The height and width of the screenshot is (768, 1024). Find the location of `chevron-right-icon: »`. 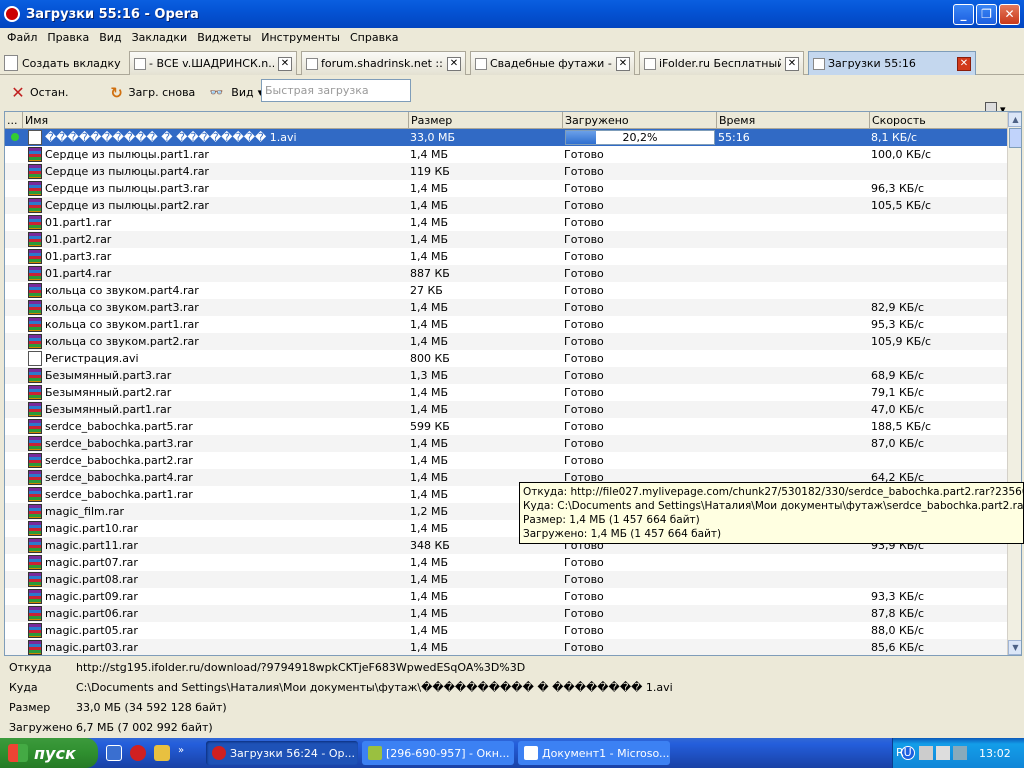

chevron-right-icon: » is located at coordinates (183, 753).